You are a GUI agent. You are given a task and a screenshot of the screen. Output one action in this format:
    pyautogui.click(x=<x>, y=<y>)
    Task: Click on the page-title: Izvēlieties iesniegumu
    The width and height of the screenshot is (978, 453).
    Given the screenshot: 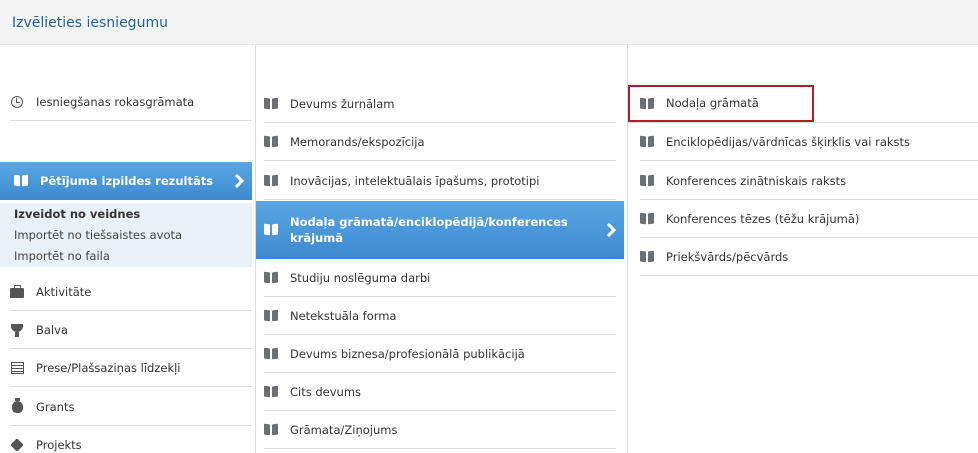 What is the action you would take?
    pyautogui.click(x=90, y=23)
    